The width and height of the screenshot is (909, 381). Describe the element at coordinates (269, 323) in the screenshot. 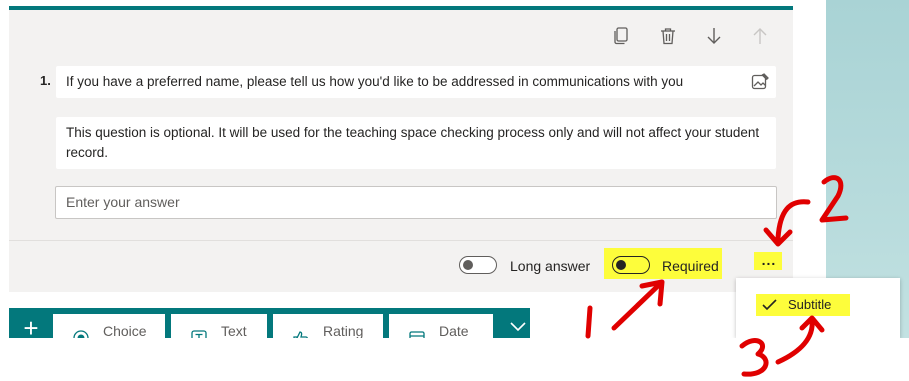

I see `add-question-bar: + Choice Text Rating Date` at that location.